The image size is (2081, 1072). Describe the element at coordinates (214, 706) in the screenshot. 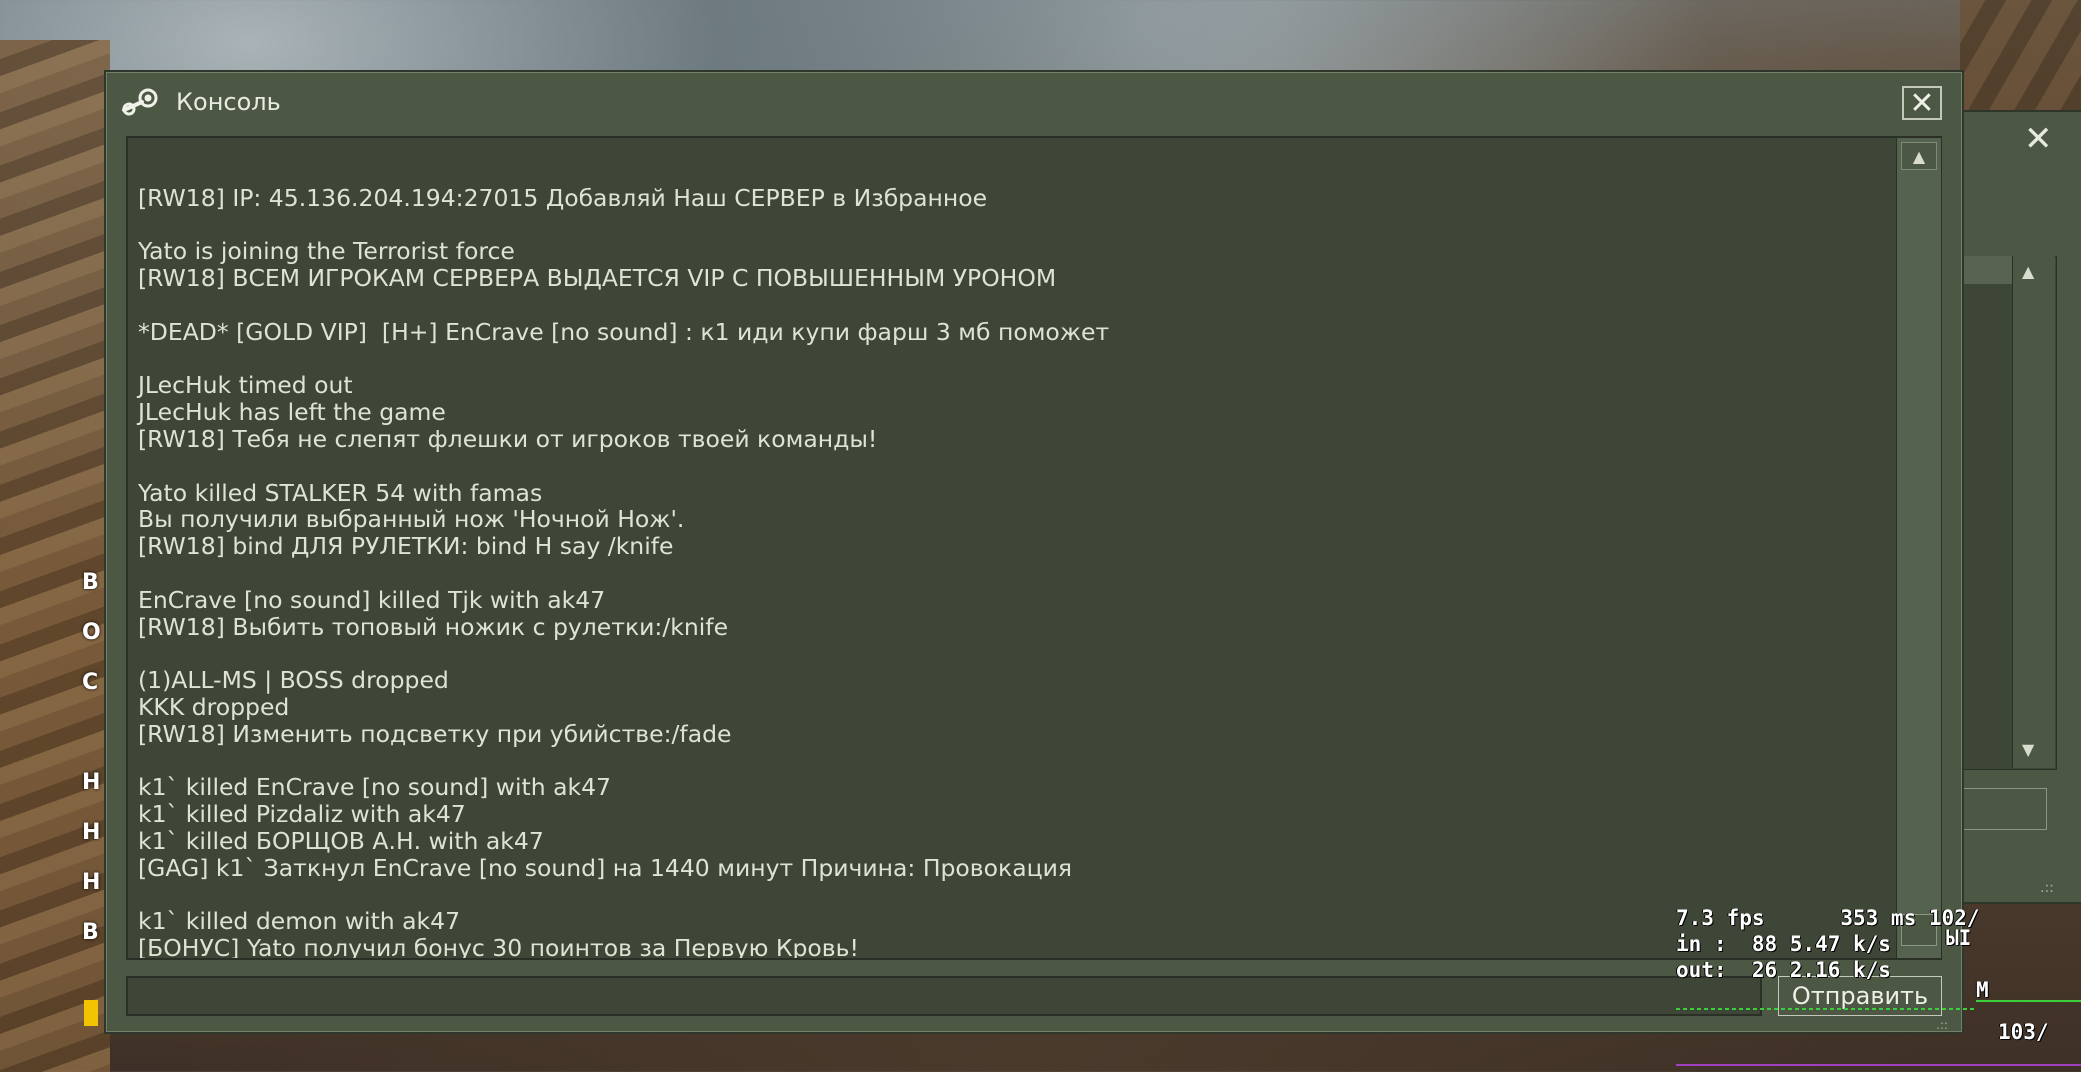

I see `console-log-line: KKK dropped` at that location.